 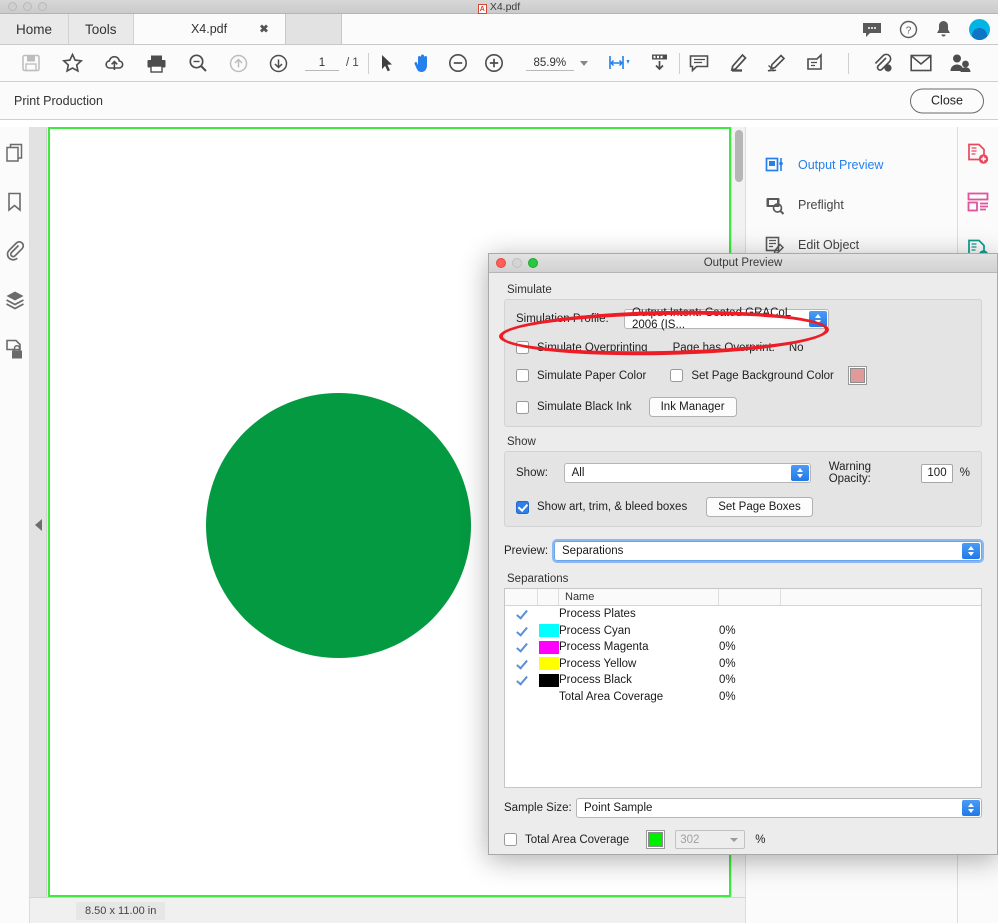 I want to click on cloud-upload-icon, so click(x=114, y=63).